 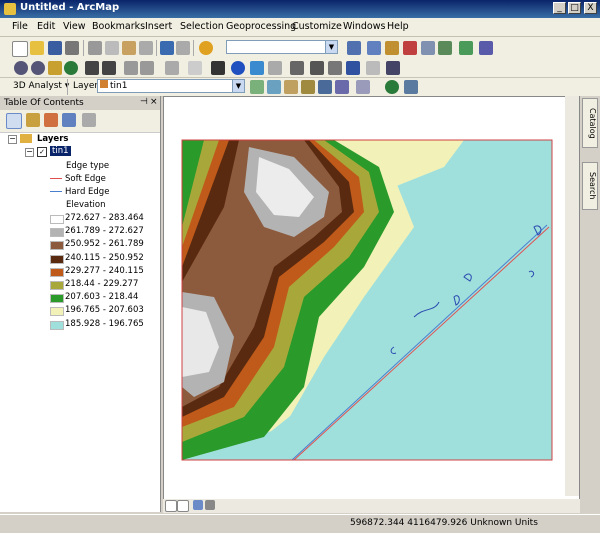 I want to click on measure-icon, so click(x=297, y=68).